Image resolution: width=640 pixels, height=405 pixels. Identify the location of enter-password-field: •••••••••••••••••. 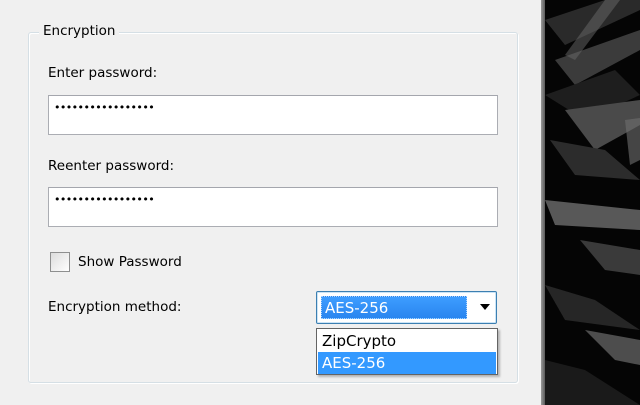
(273, 115).